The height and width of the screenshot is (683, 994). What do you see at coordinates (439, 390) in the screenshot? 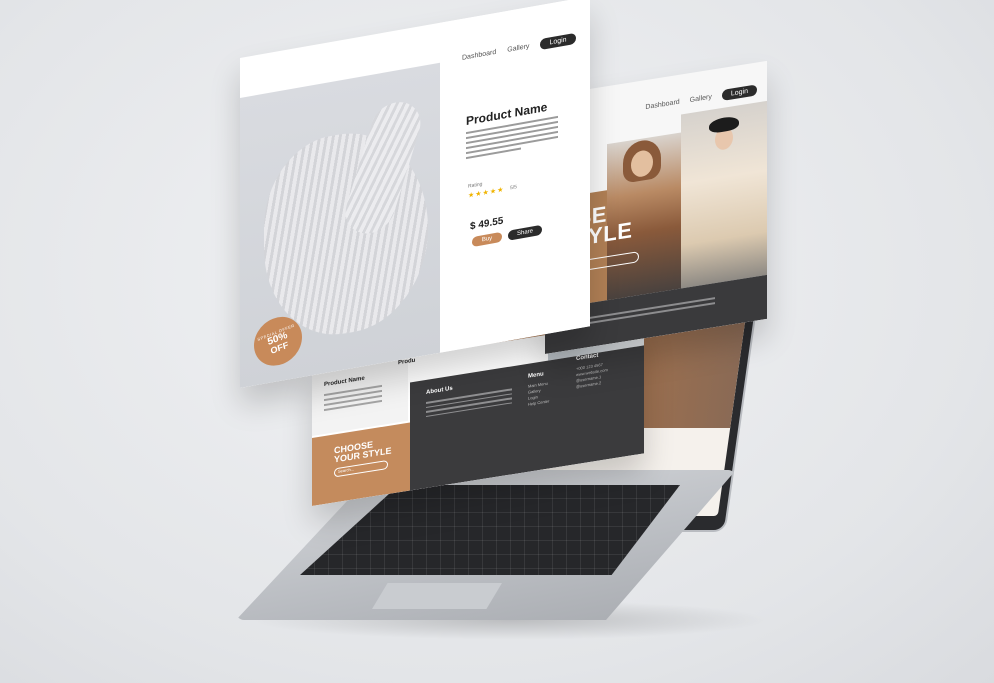
I see `about-title: About Us` at bounding box center [439, 390].